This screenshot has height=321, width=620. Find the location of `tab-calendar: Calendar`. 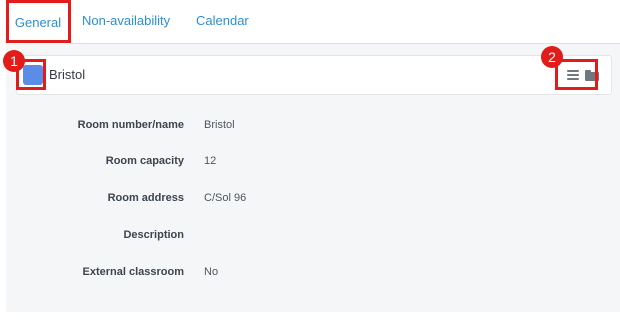

tab-calendar: Calendar is located at coordinates (222, 20).